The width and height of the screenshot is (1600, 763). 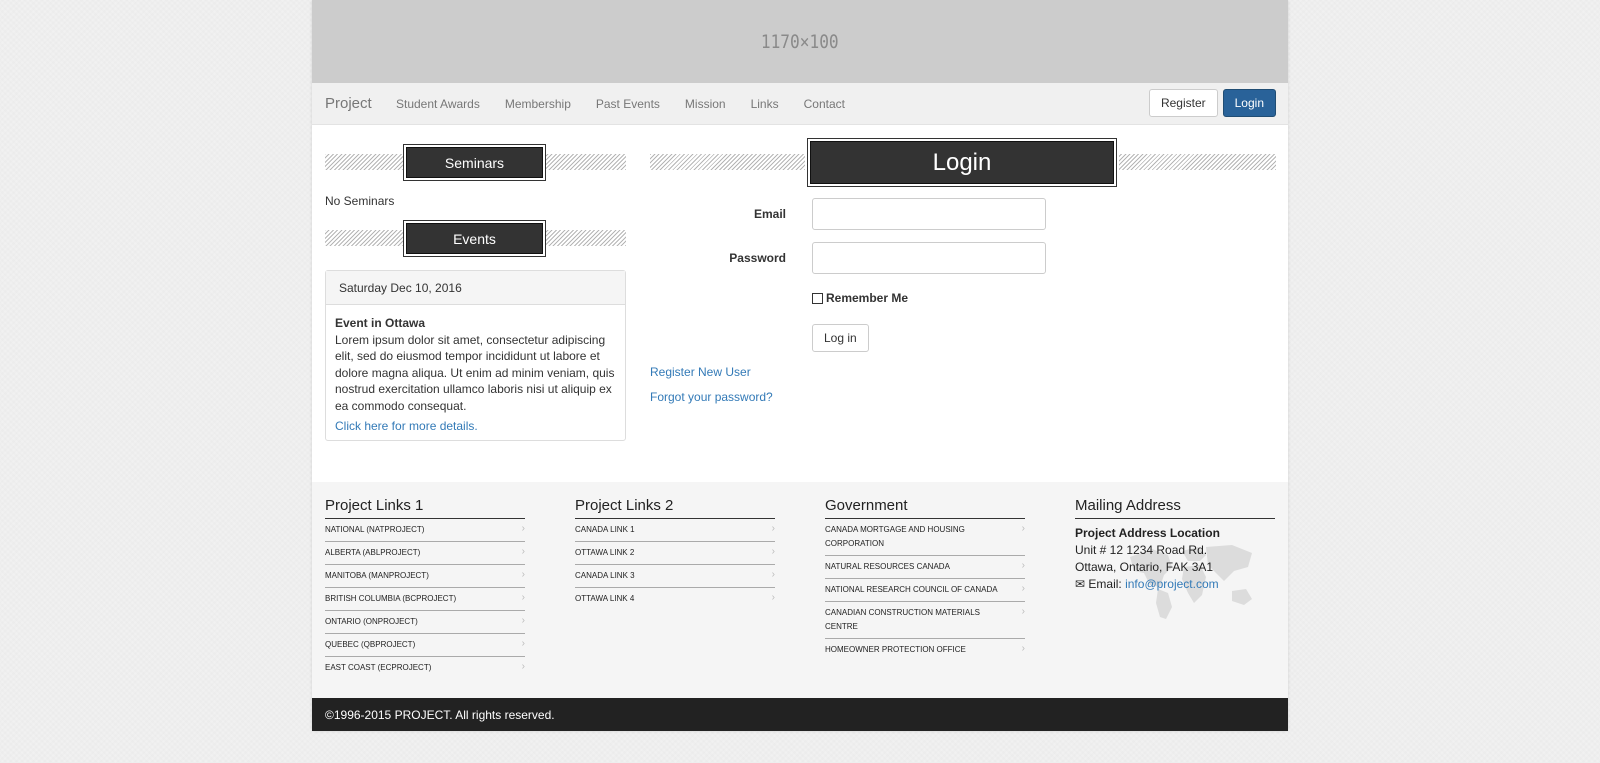 What do you see at coordinates (1183, 103) in the screenshot?
I see `register-button: Register` at bounding box center [1183, 103].